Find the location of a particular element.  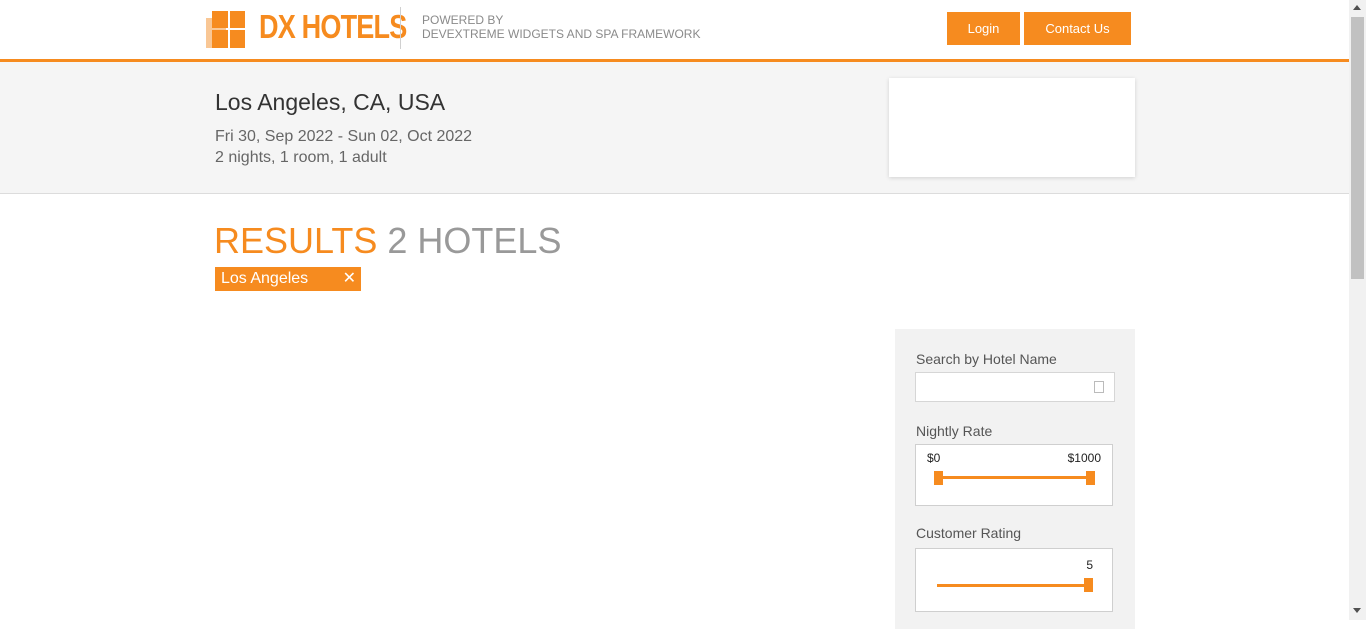

powered-by-line2: DEVEXTREME WIDGETS AND SPA FRAMEWORK is located at coordinates (561, 34).